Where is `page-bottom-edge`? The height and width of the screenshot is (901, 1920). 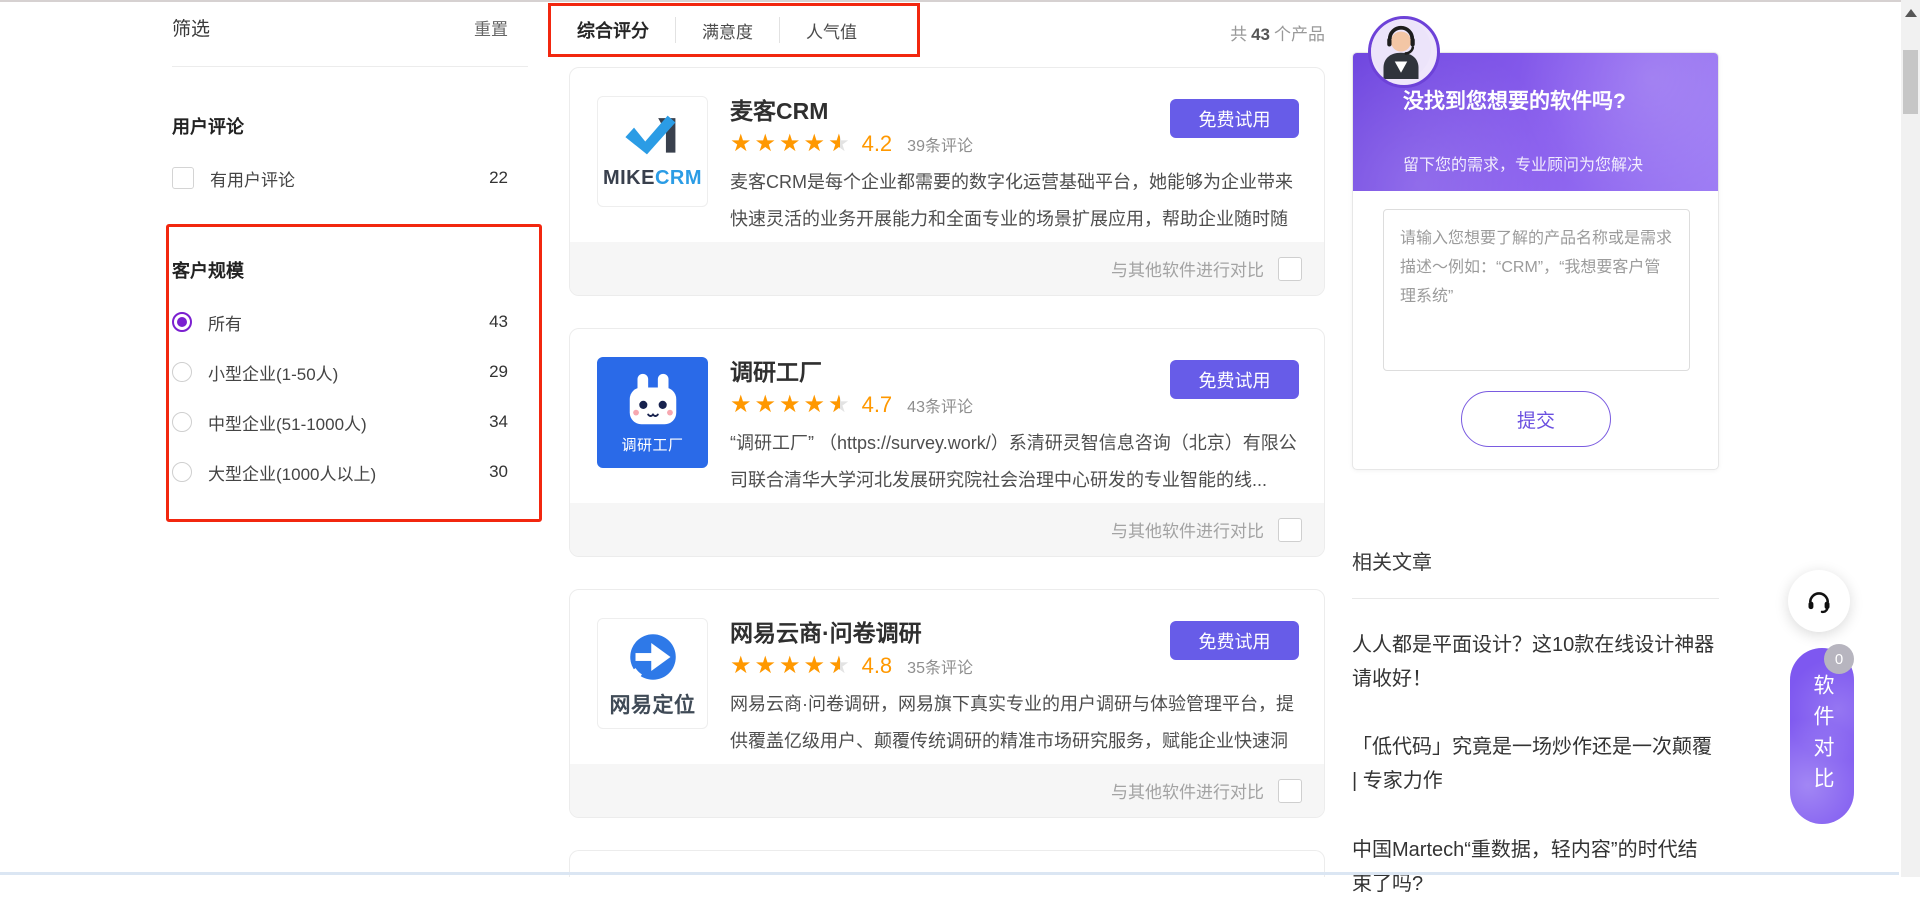
page-bottom-edge is located at coordinates (949, 873).